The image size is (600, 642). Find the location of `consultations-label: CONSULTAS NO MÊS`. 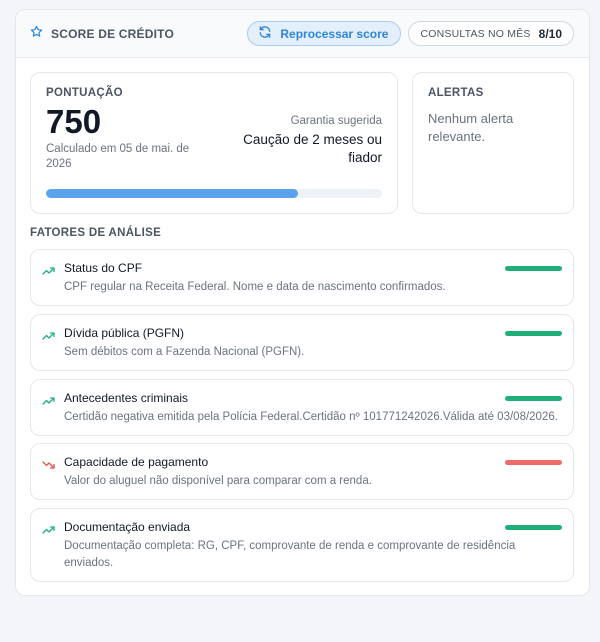

consultations-label: CONSULTAS NO MÊS is located at coordinates (475, 33).